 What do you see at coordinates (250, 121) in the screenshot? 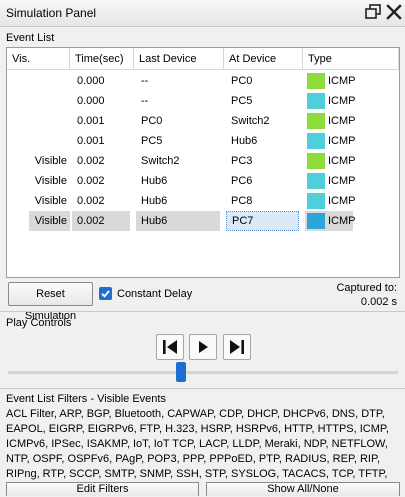
I see `cell-at-device: Switch2` at bounding box center [250, 121].